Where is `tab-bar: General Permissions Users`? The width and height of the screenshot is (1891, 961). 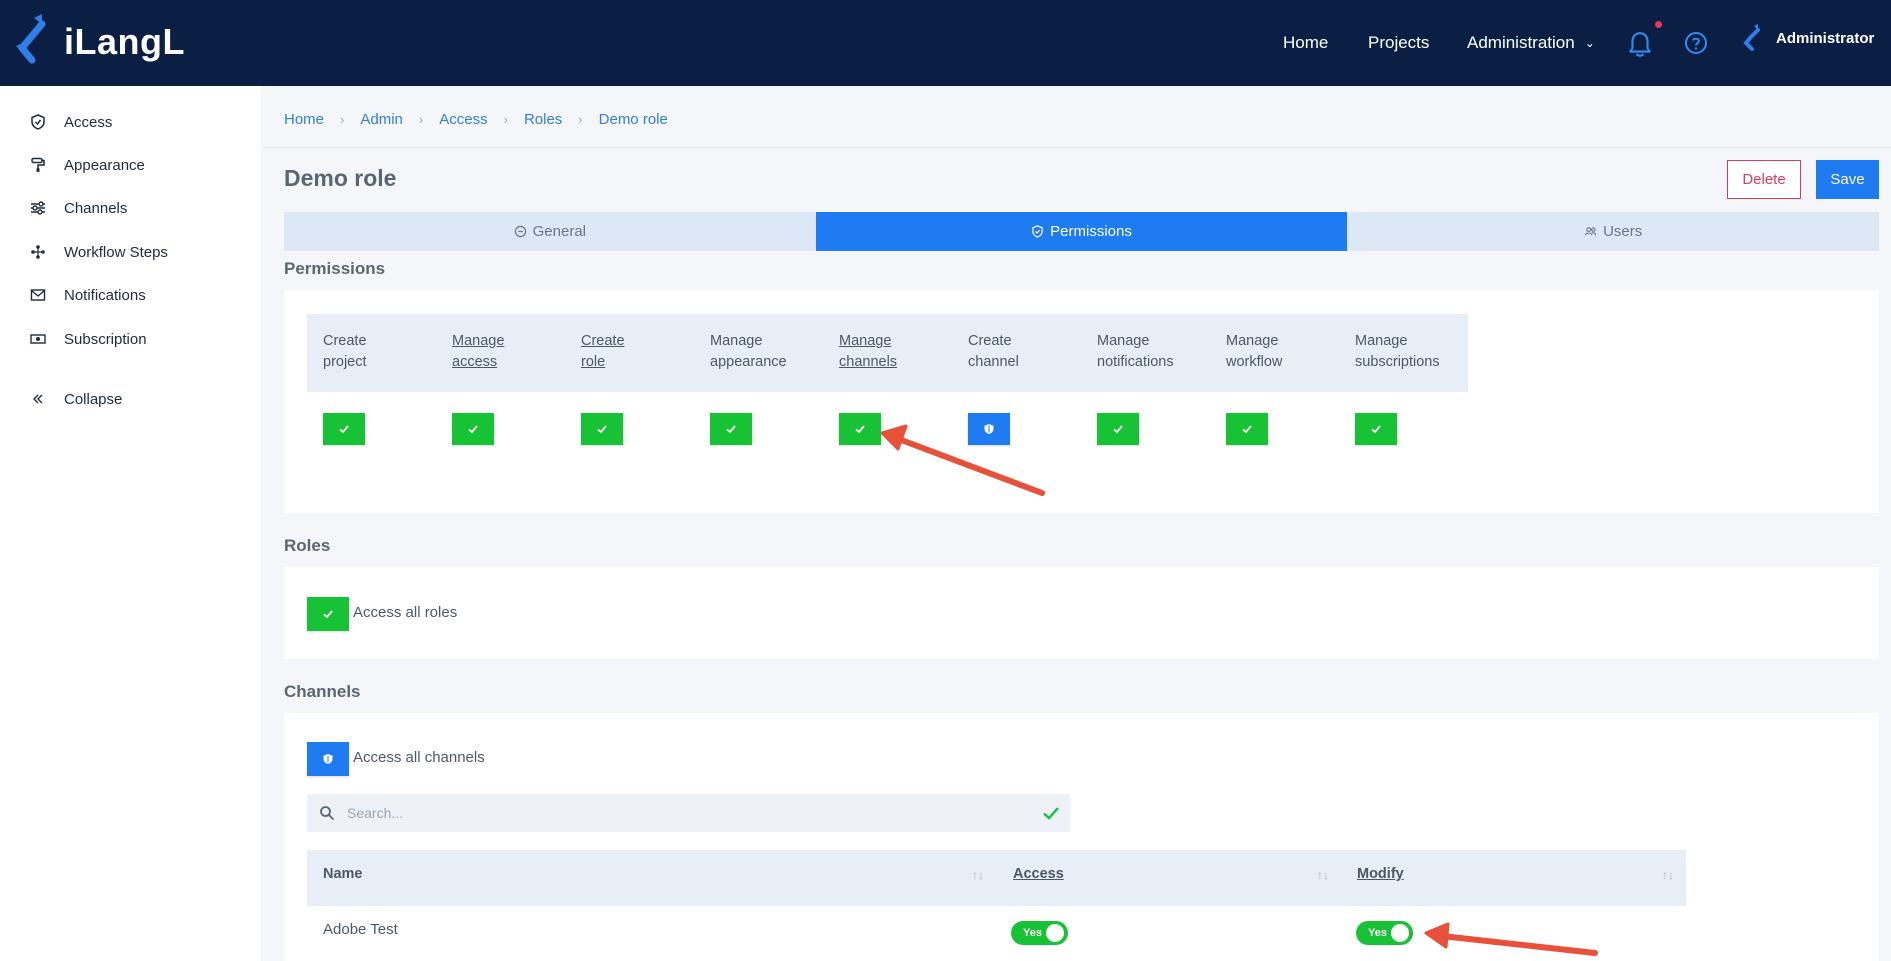
tab-bar: General Permissions Users is located at coordinates (1082, 231).